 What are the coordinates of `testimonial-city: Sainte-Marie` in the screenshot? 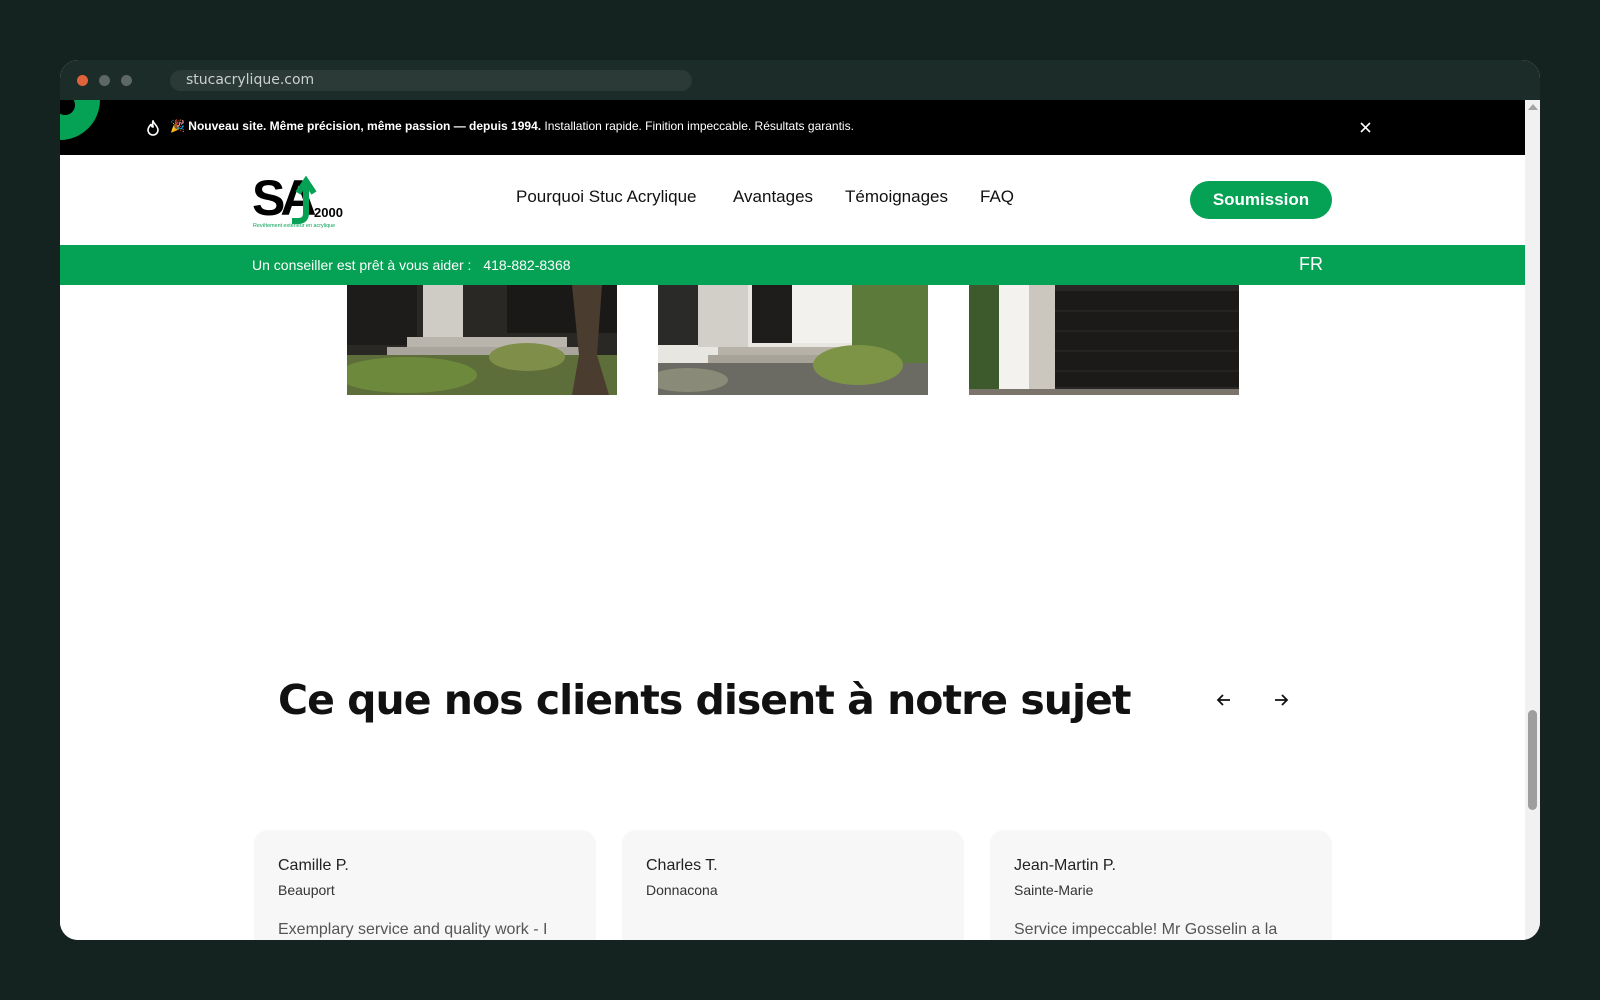 It's located at (1054, 890).